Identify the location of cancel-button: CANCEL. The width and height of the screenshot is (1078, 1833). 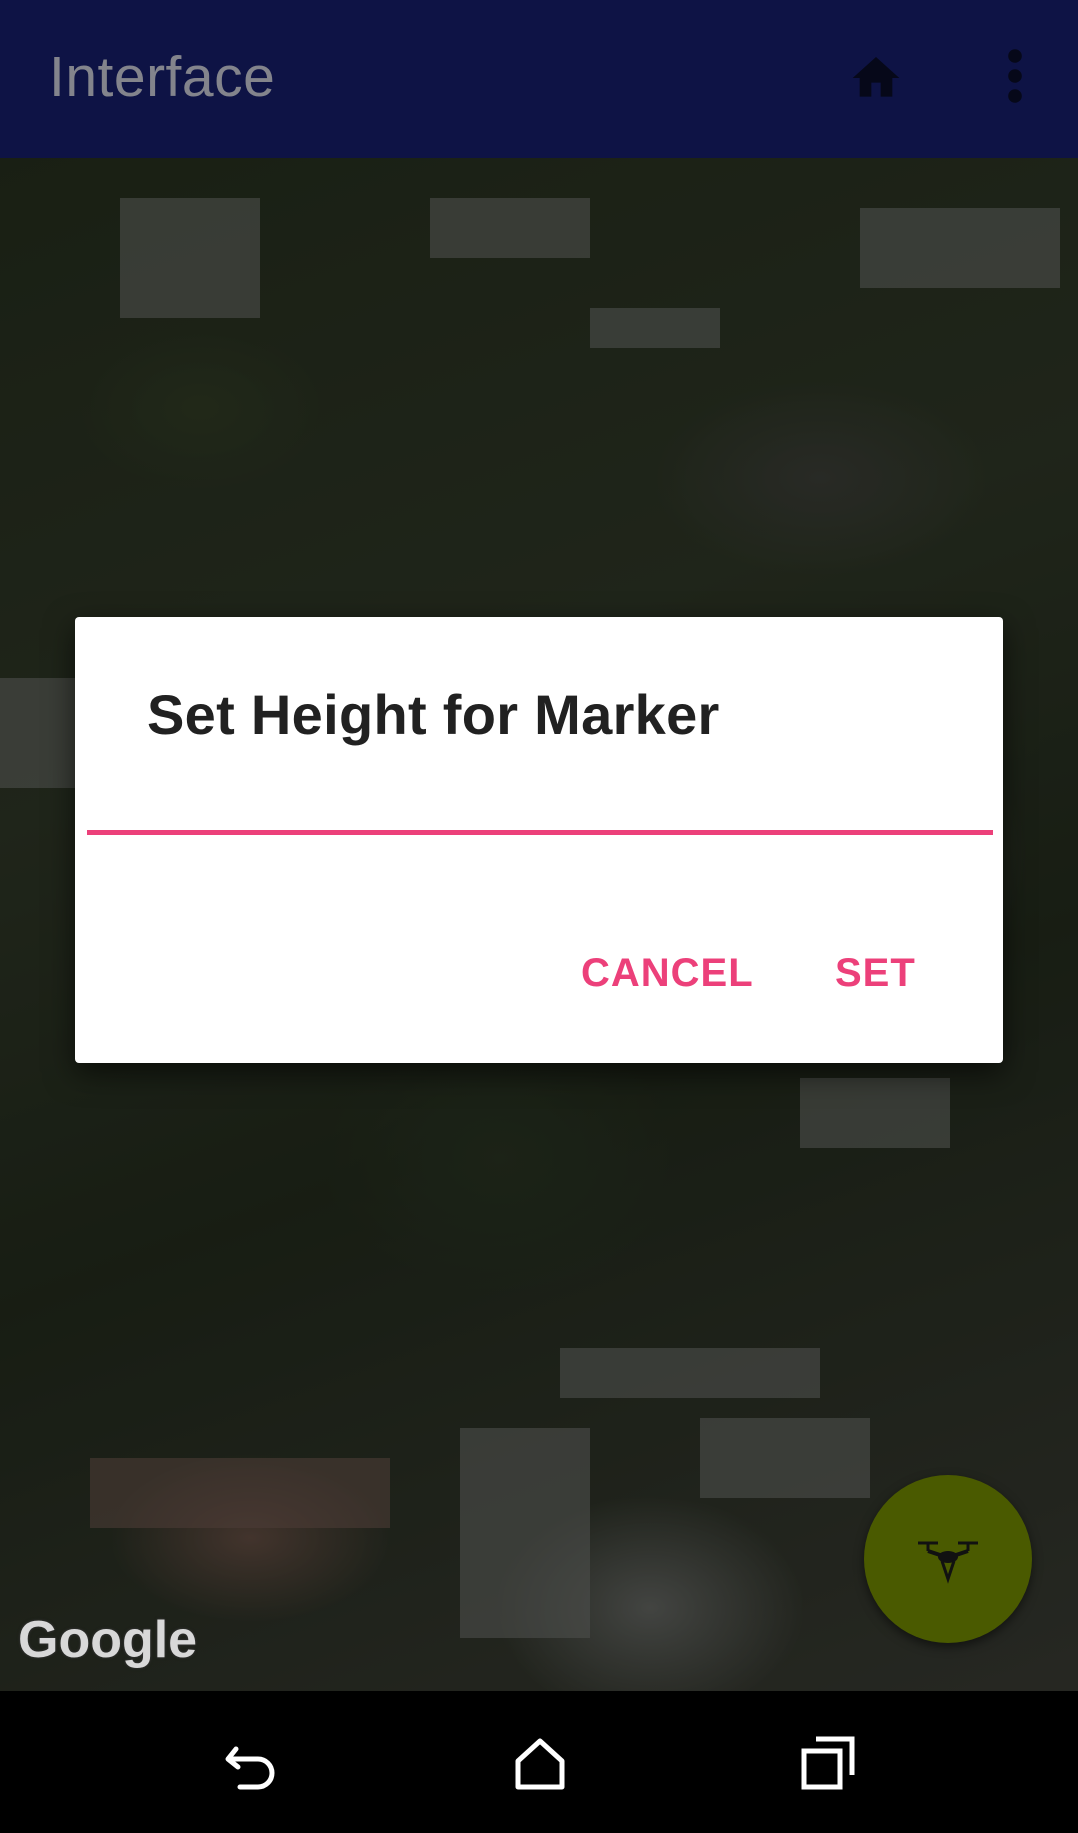
(667, 973).